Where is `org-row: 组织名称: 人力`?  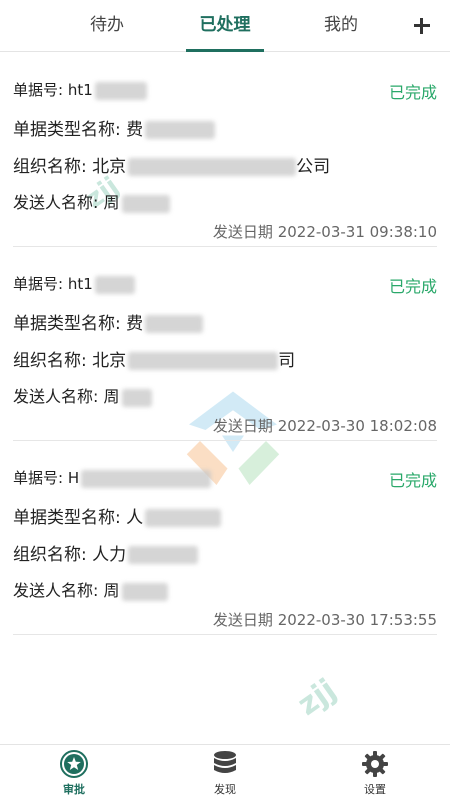 org-row: 组织名称: 人力 is located at coordinates (106, 552).